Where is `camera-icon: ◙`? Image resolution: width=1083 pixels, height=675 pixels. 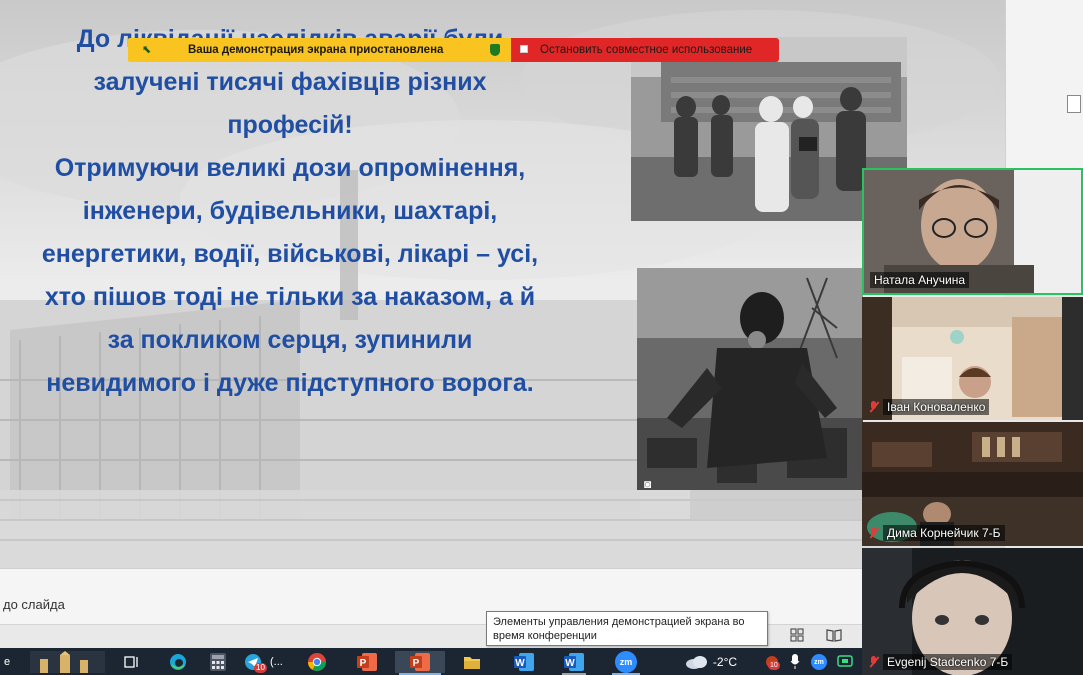
camera-icon: ◙ is located at coordinates (648, 484).